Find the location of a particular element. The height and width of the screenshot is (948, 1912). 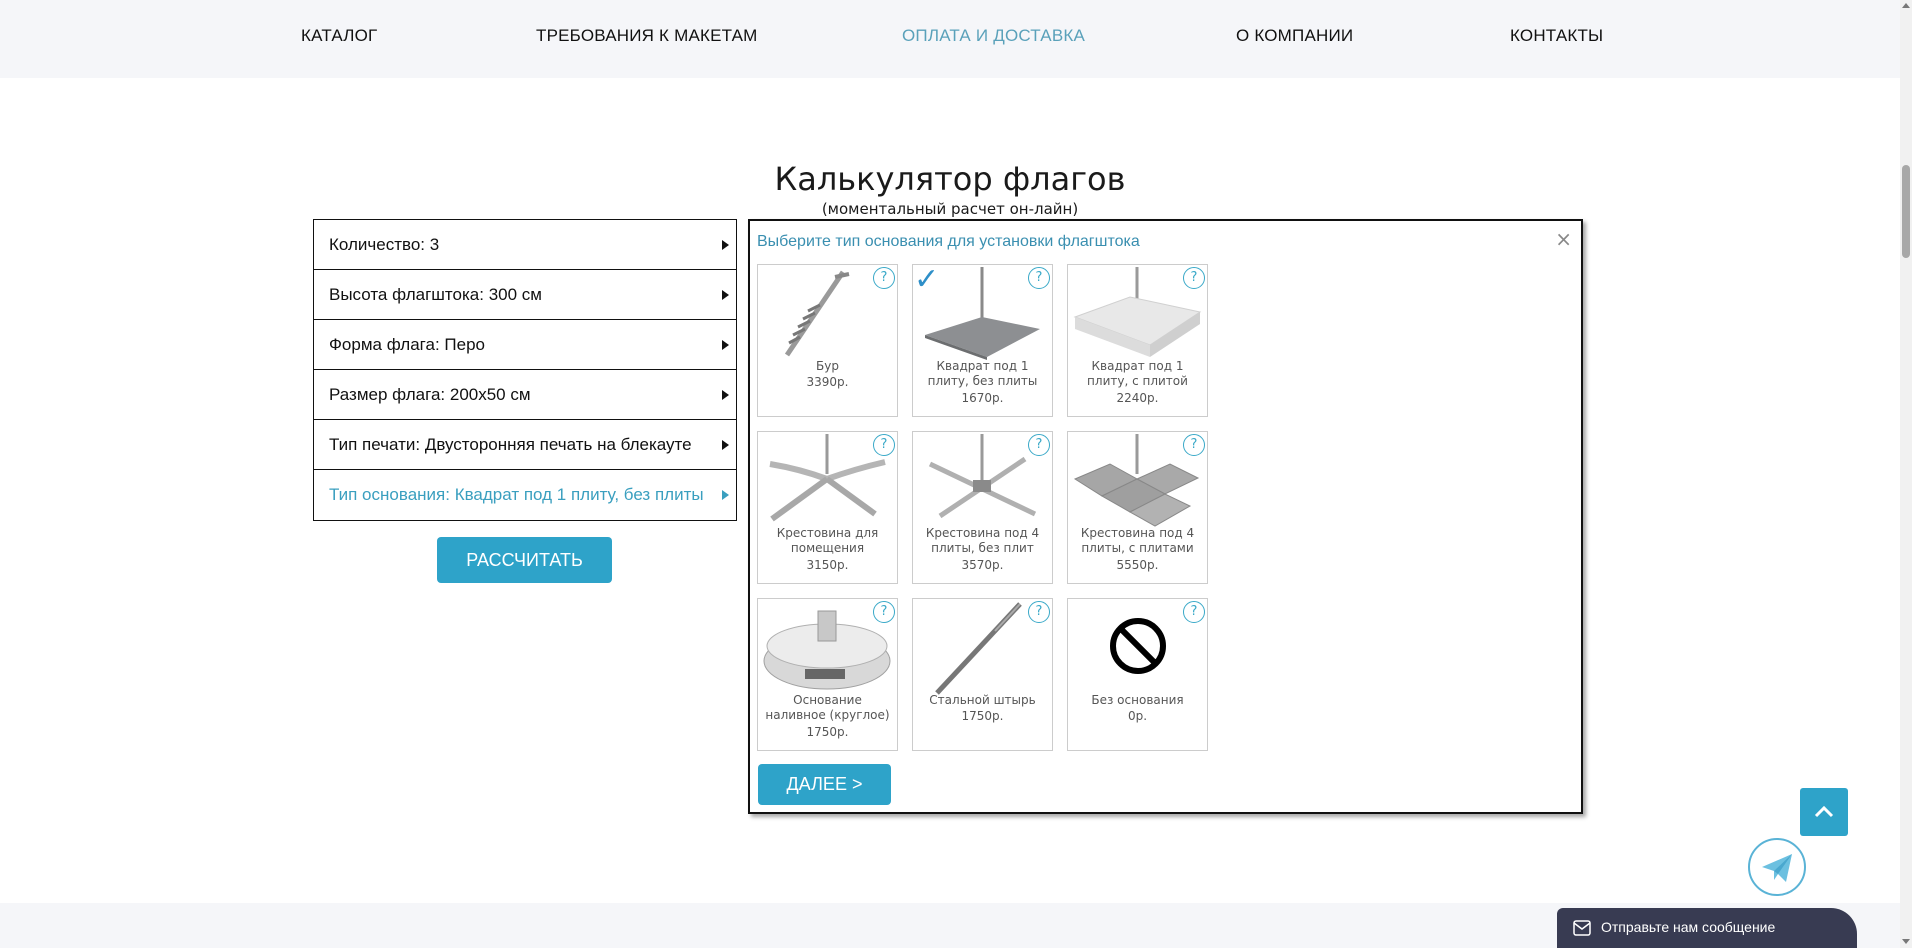

base-option-card: Без основания 0р. ? is located at coordinates (1137, 674).